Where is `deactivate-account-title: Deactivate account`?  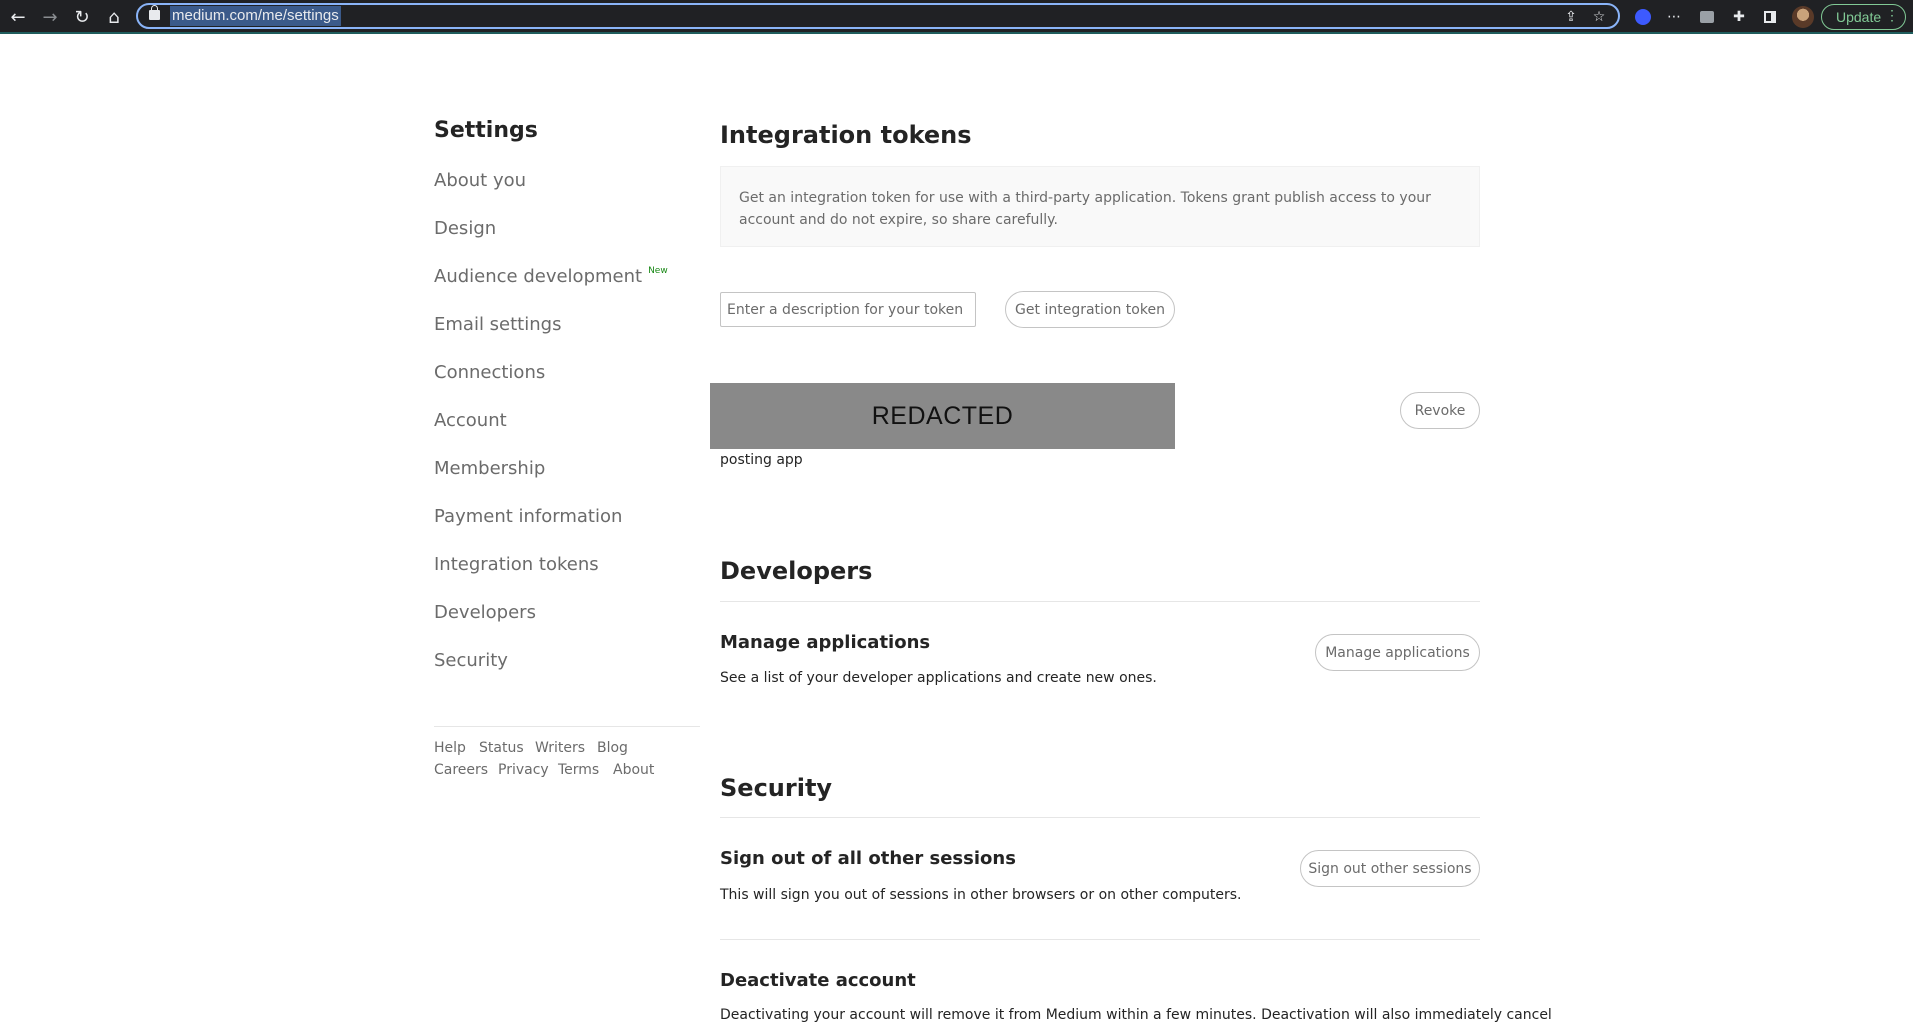 deactivate-account-title: Deactivate account is located at coordinates (818, 980).